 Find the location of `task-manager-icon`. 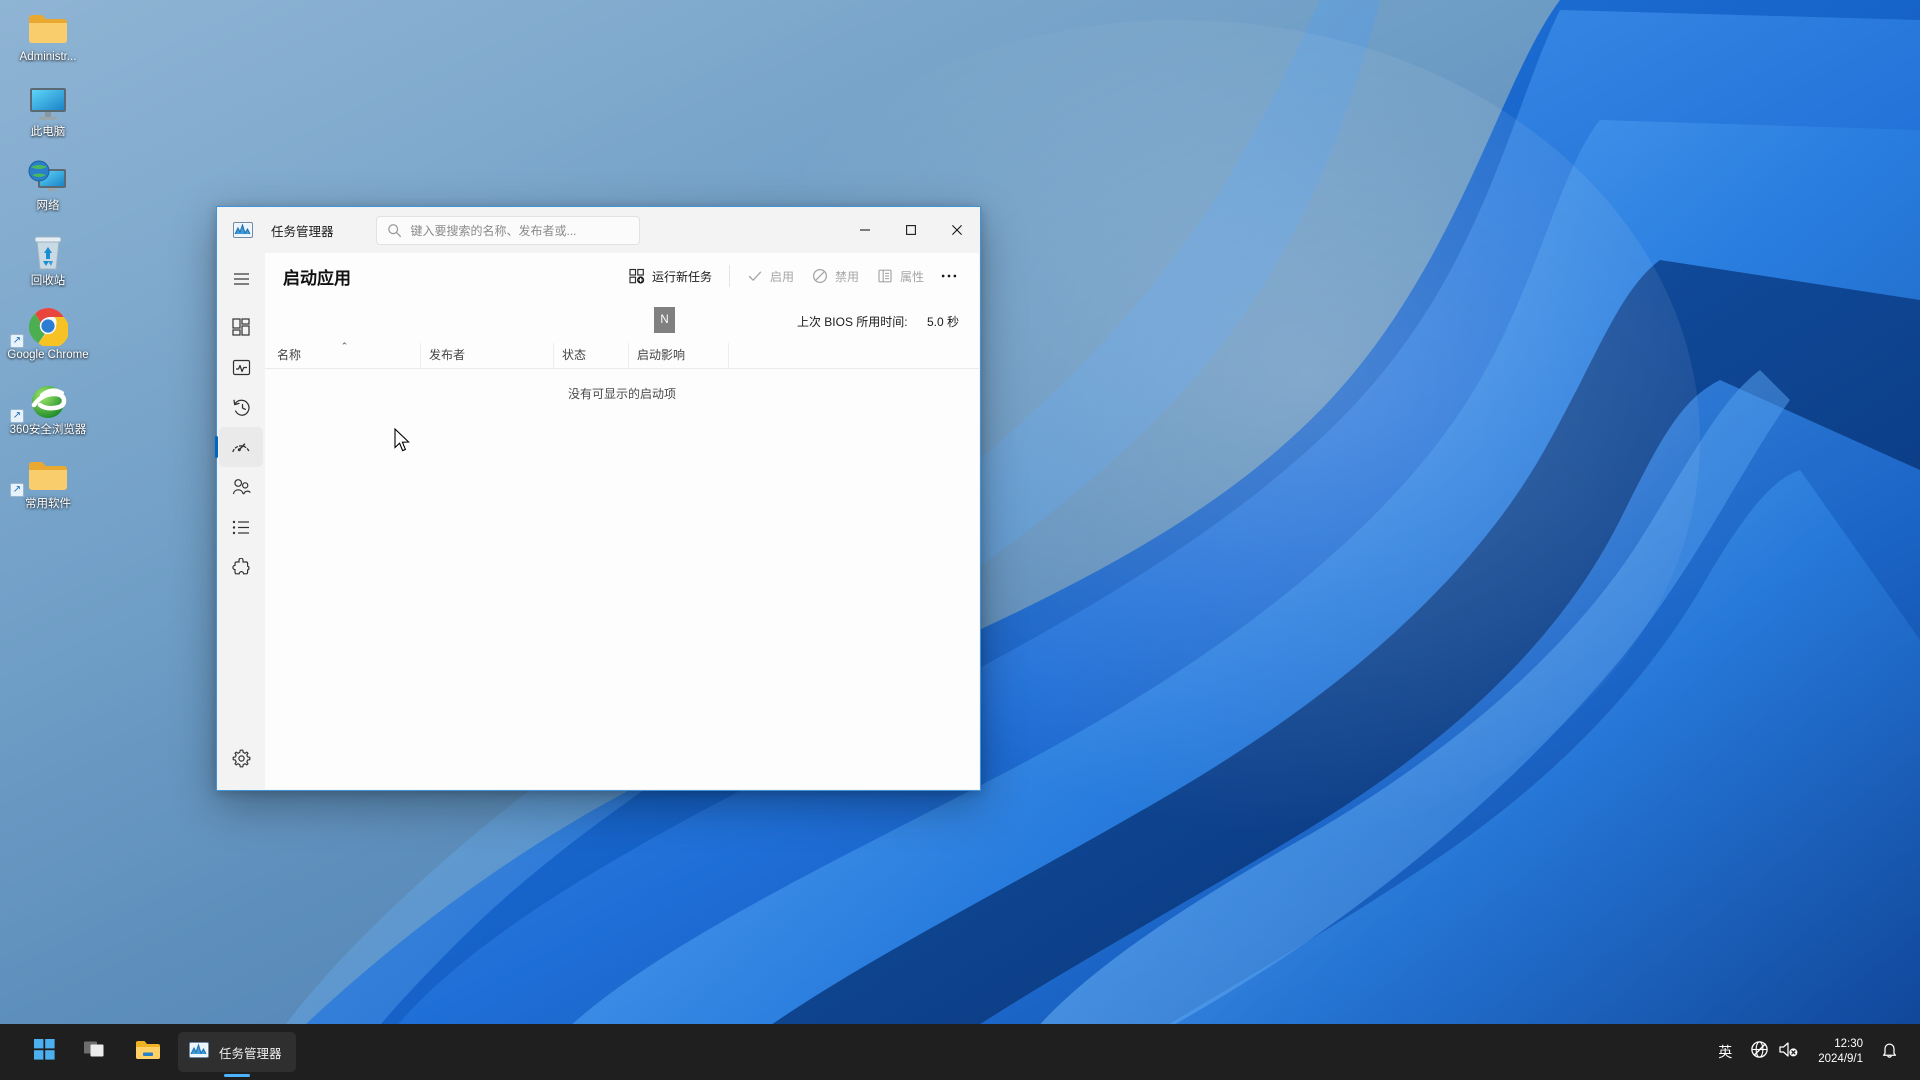

task-manager-icon is located at coordinates (199, 1052).